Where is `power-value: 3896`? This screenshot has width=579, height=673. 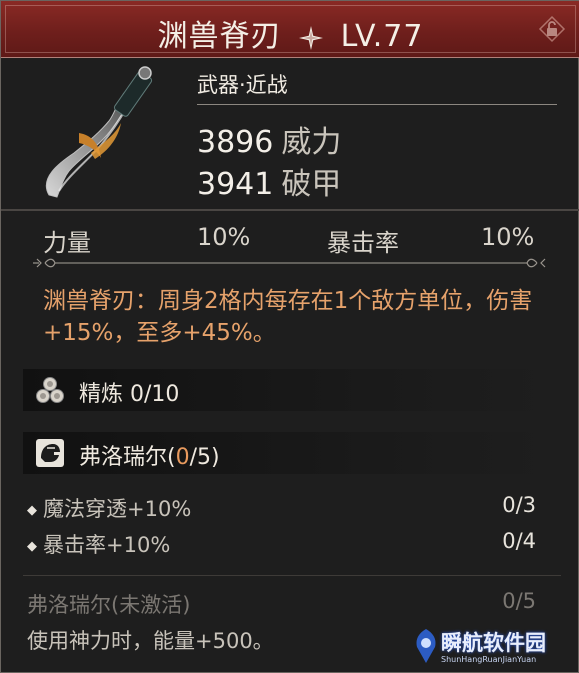
power-value: 3896 is located at coordinates (235, 142).